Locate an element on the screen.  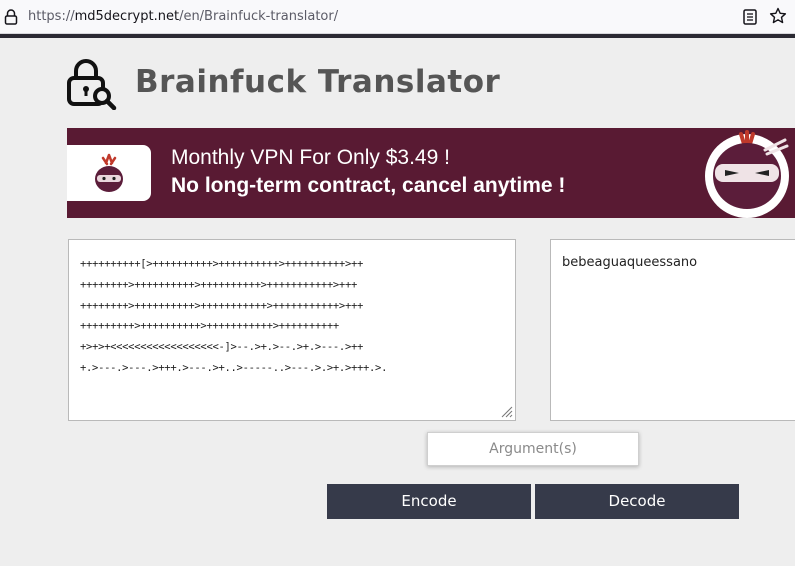
output-text: bebeaguaqueessano is located at coordinates (630, 262).